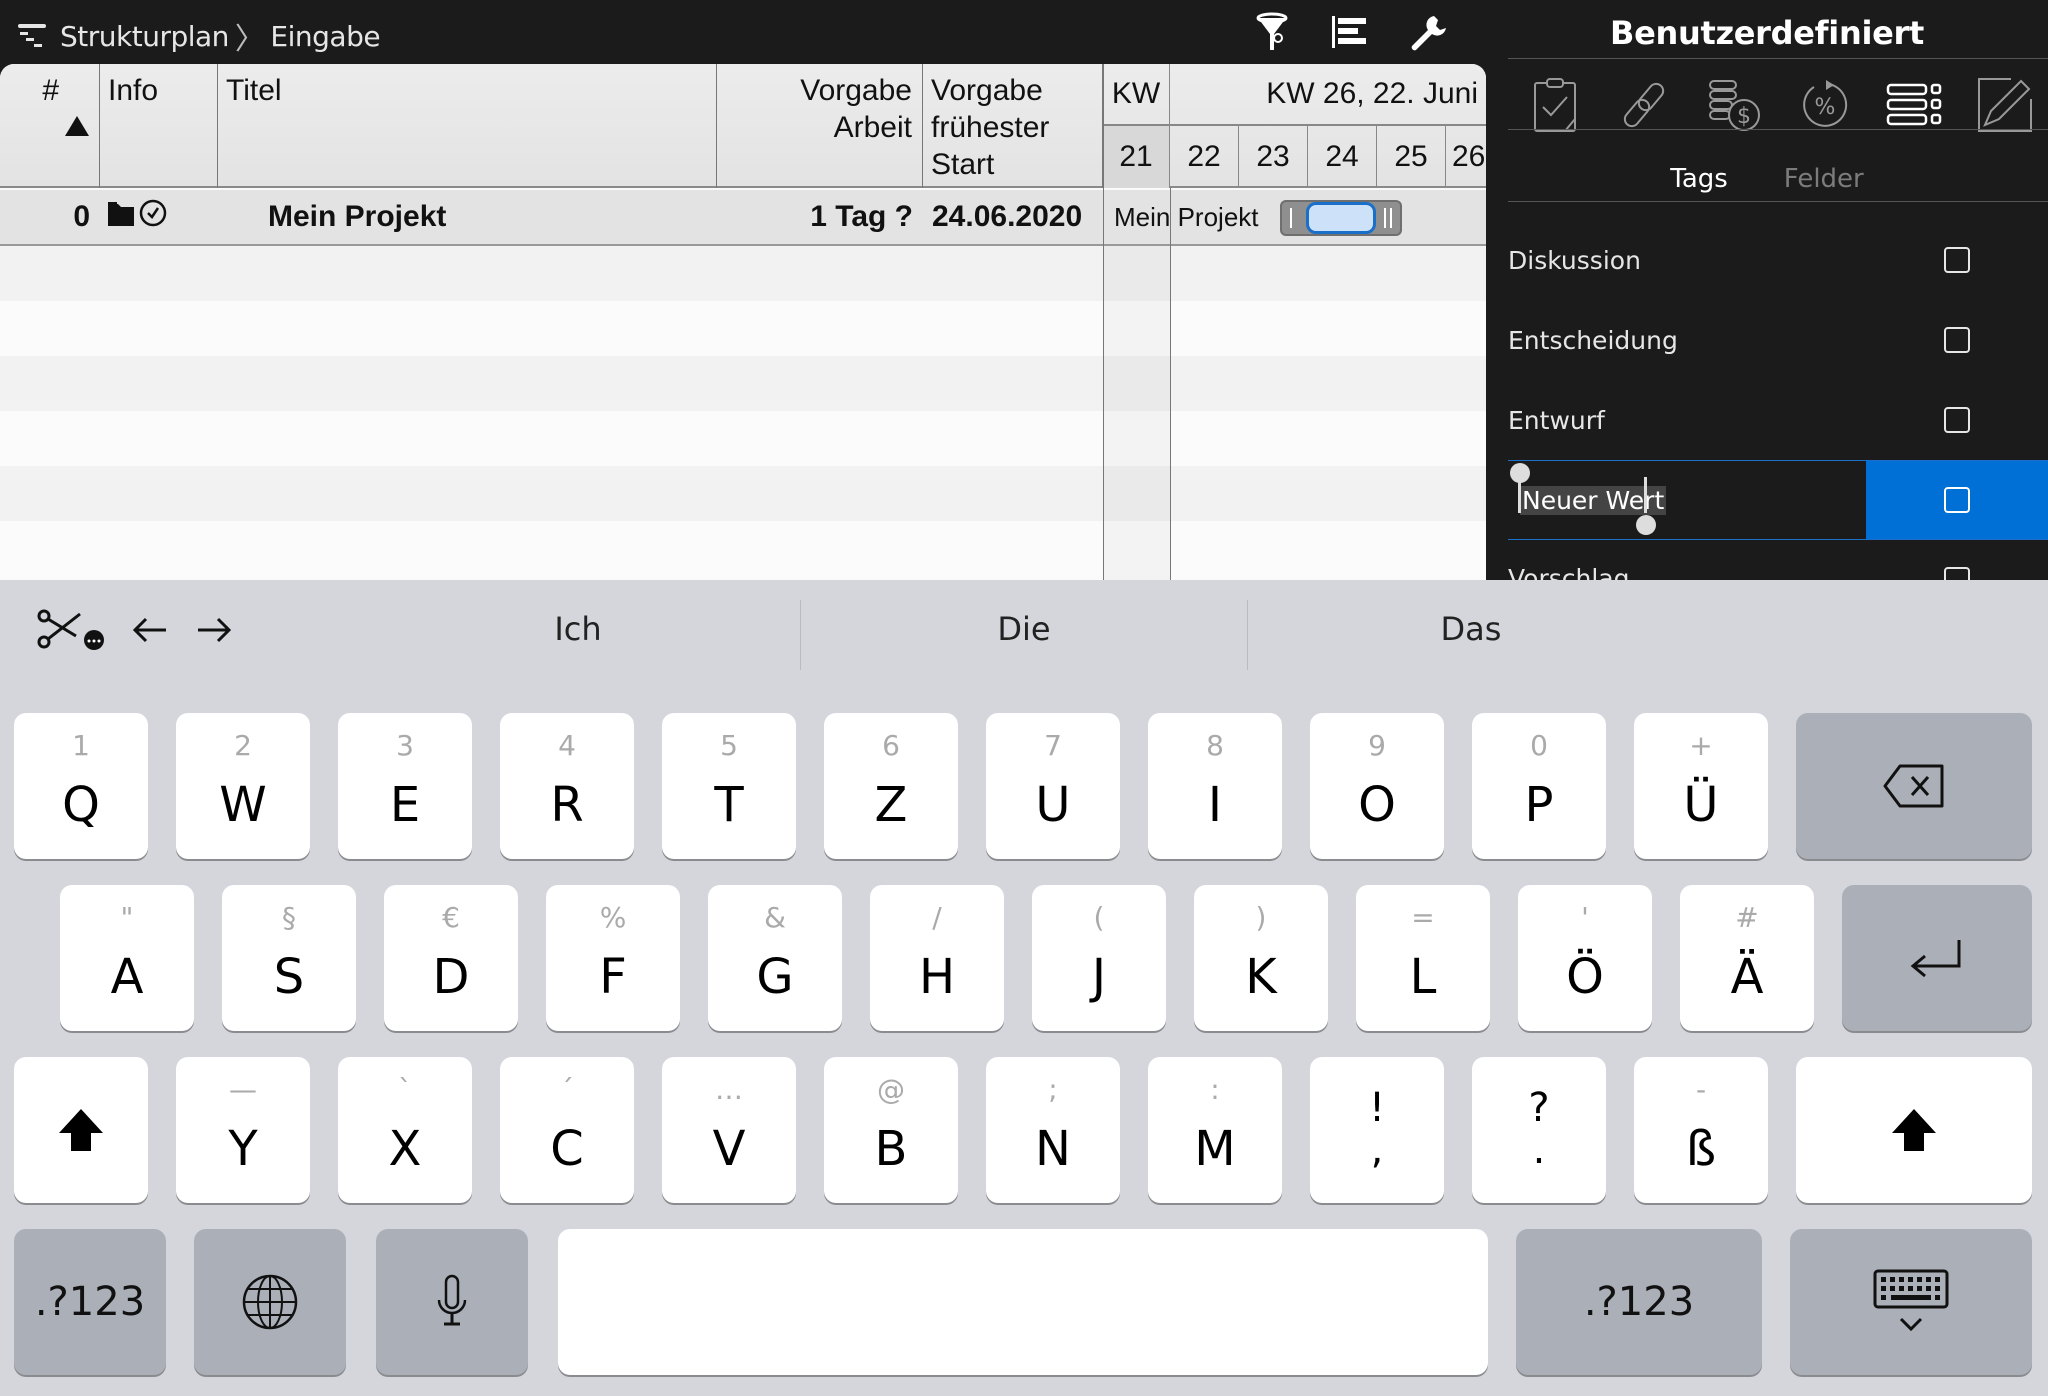 The height and width of the screenshot is (1396, 2048). I want to click on column-header-info: Info, so click(159, 126).